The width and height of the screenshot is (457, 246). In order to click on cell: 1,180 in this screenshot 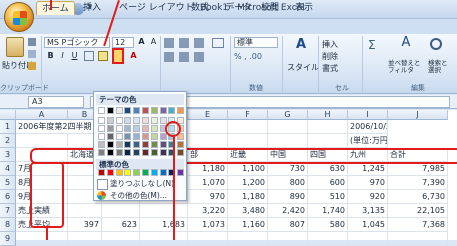, I will do `click(208, 169)`.